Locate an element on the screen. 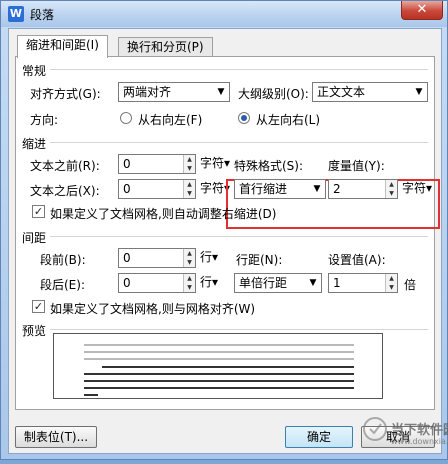  section-preview-title: 预览 is located at coordinates (34, 331).